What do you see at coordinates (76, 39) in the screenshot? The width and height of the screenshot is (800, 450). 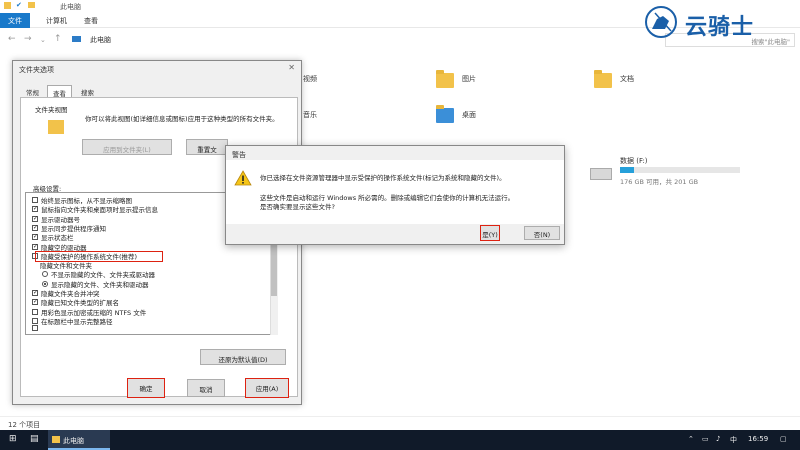 I see `computer-icon` at bounding box center [76, 39].